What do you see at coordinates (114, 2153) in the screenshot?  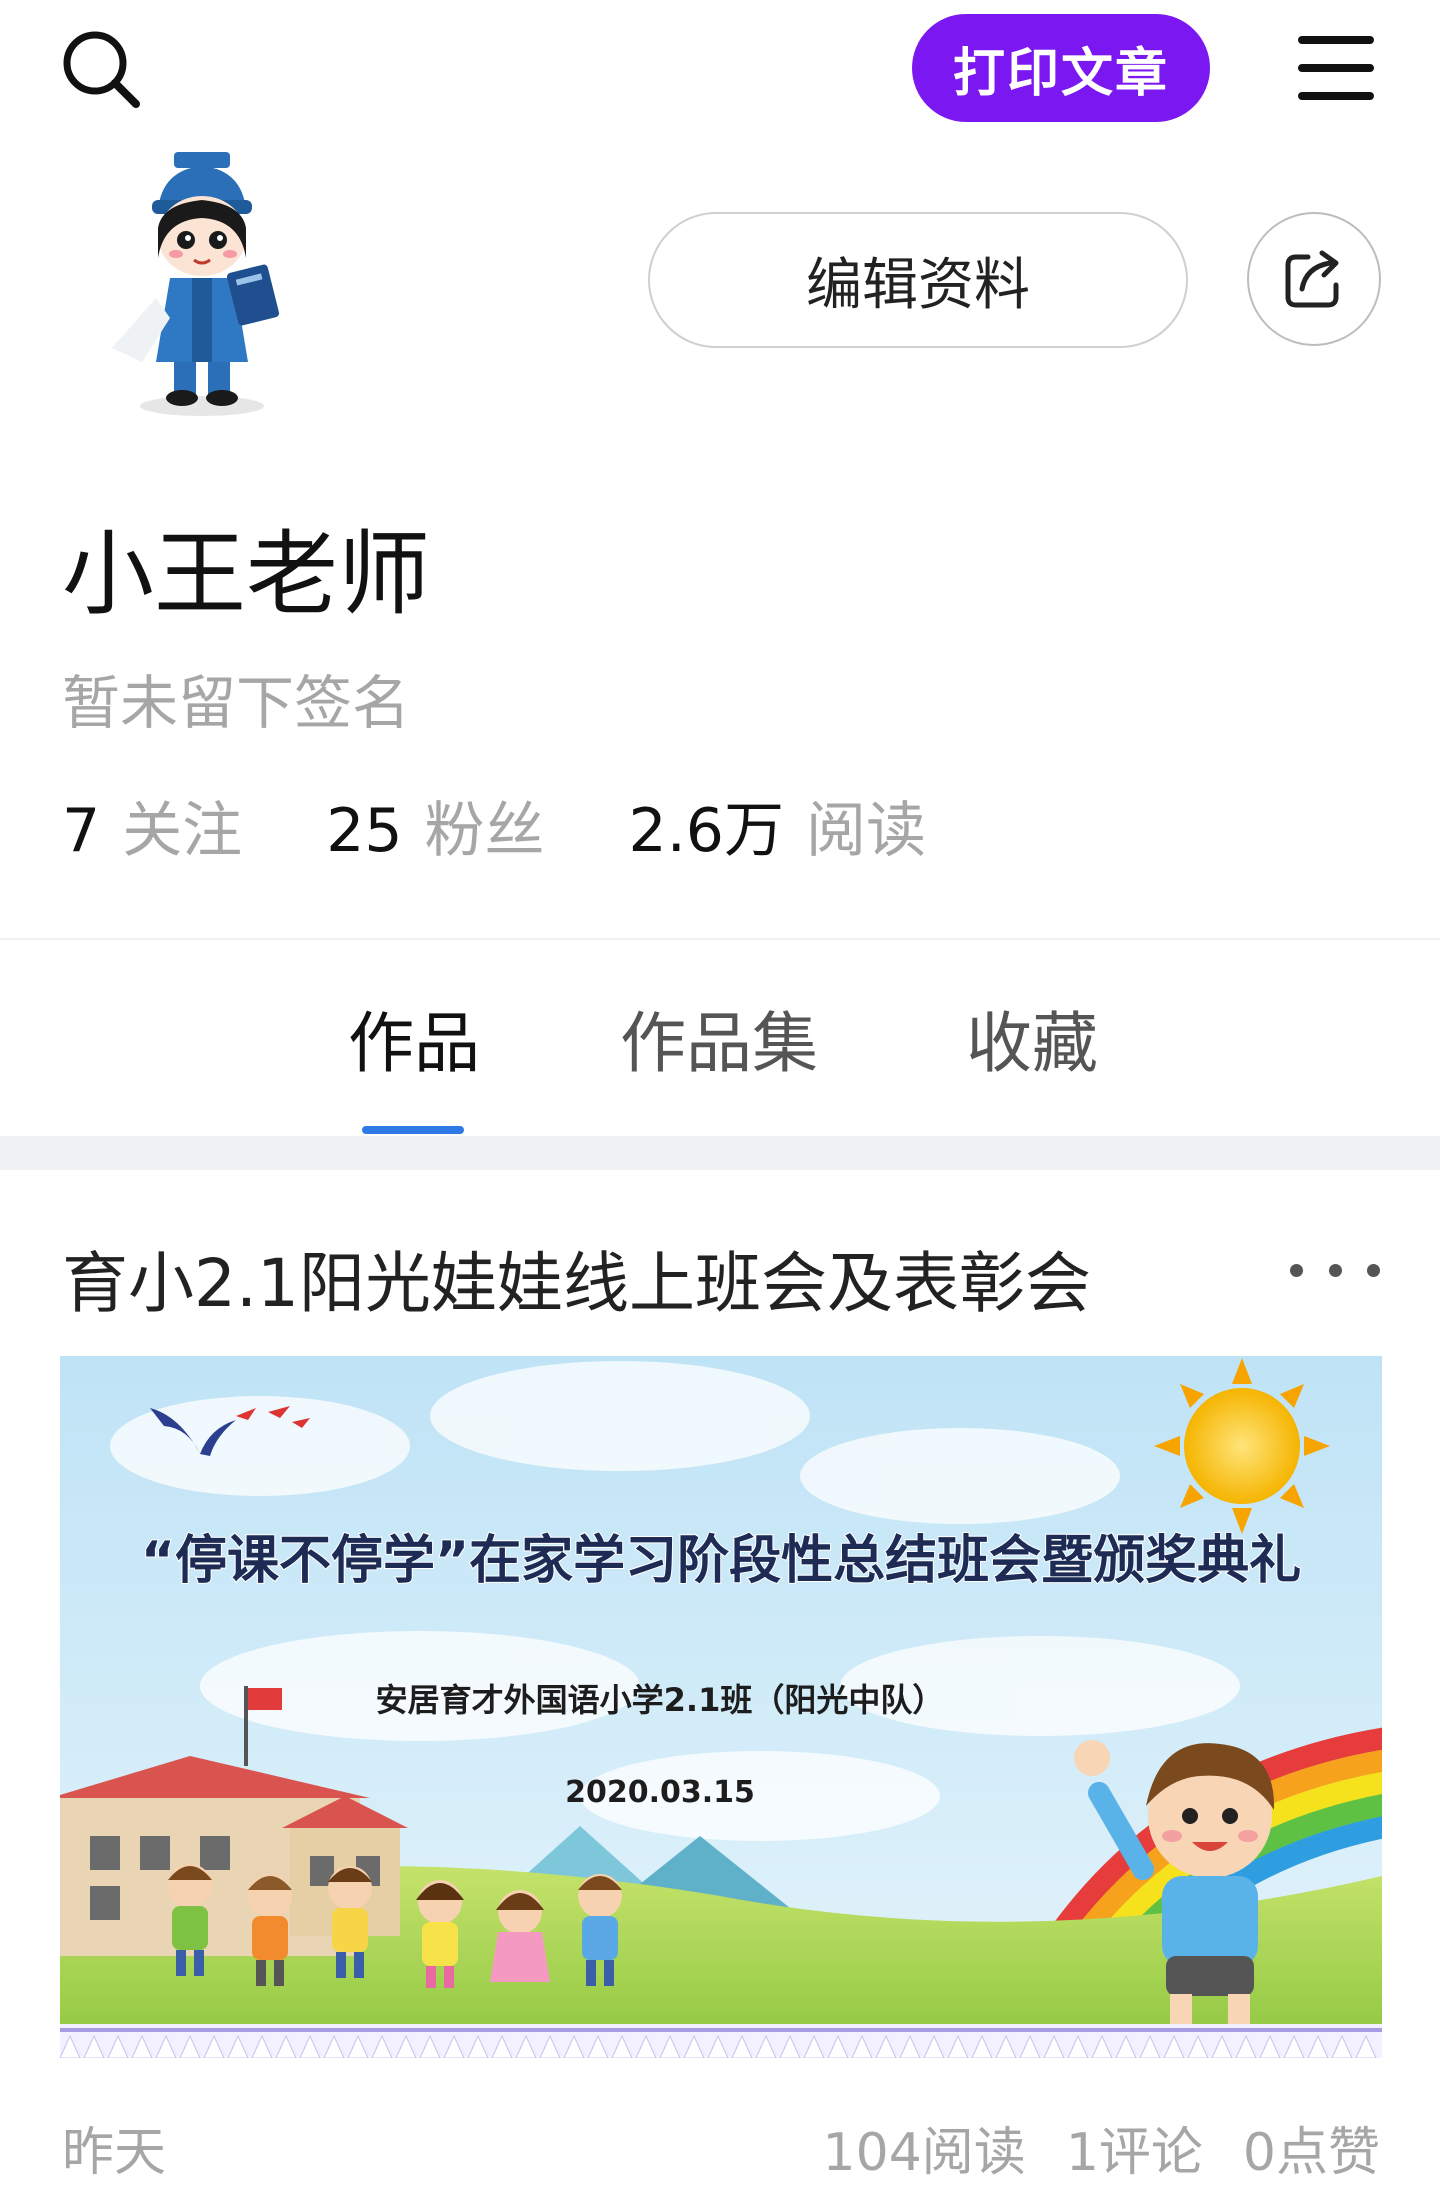 I see `article-date: 昨天` at bounding box center [114, 2153].